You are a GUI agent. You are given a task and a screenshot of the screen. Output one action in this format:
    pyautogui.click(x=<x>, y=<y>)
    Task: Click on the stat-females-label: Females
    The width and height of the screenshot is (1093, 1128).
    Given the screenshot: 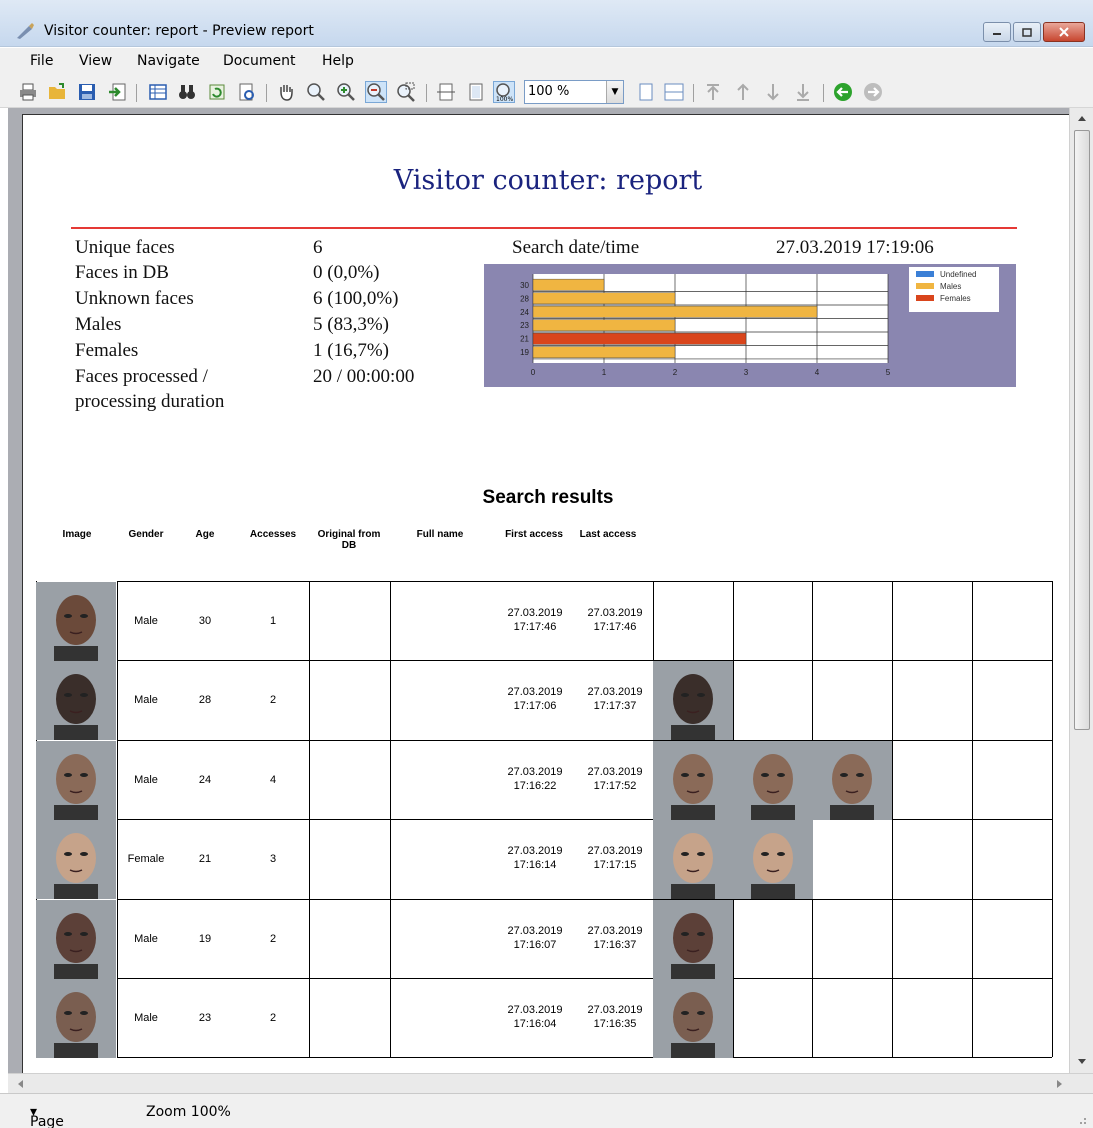 What is the action you would take?
    pyautogui.click(x=107, y=350)
    